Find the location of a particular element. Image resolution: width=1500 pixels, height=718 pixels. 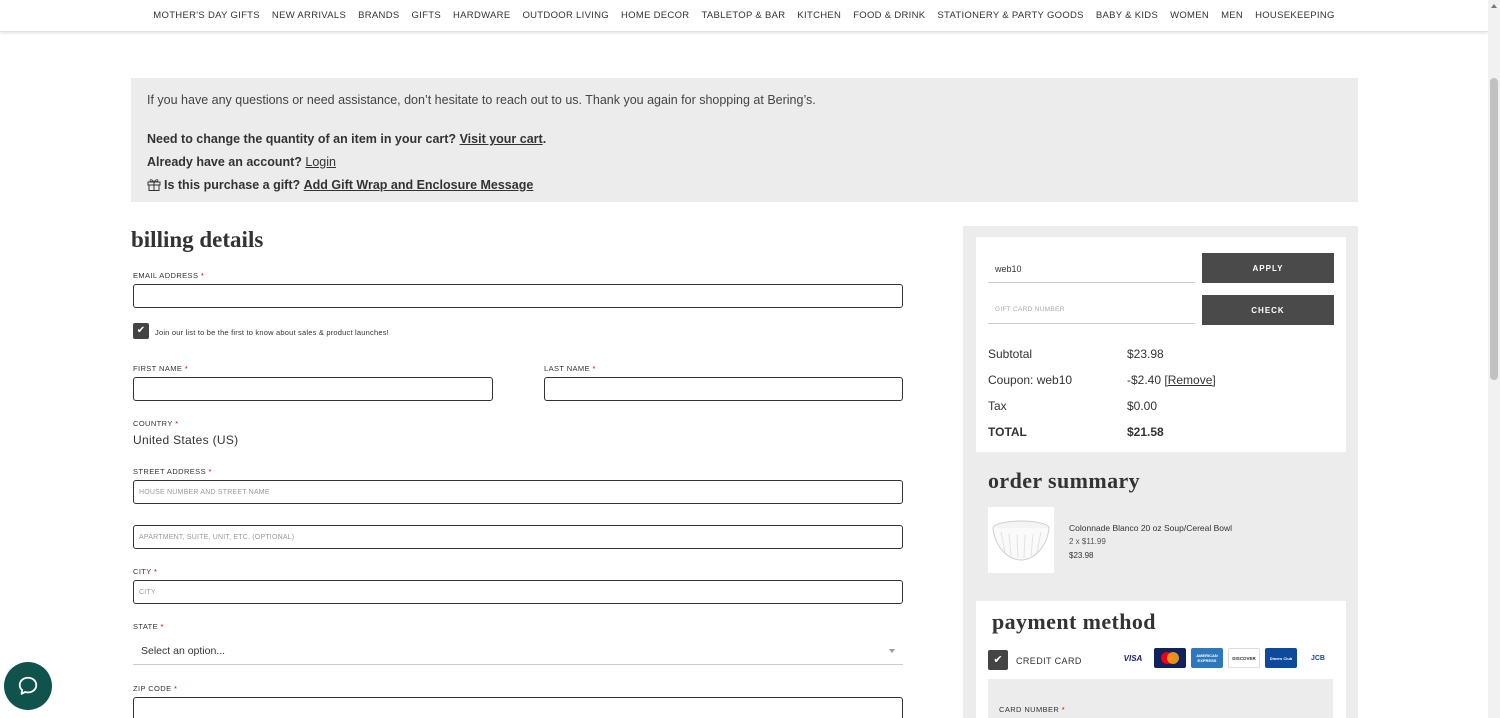

product-total: $23.98 is located at coordinates (1081, 555).